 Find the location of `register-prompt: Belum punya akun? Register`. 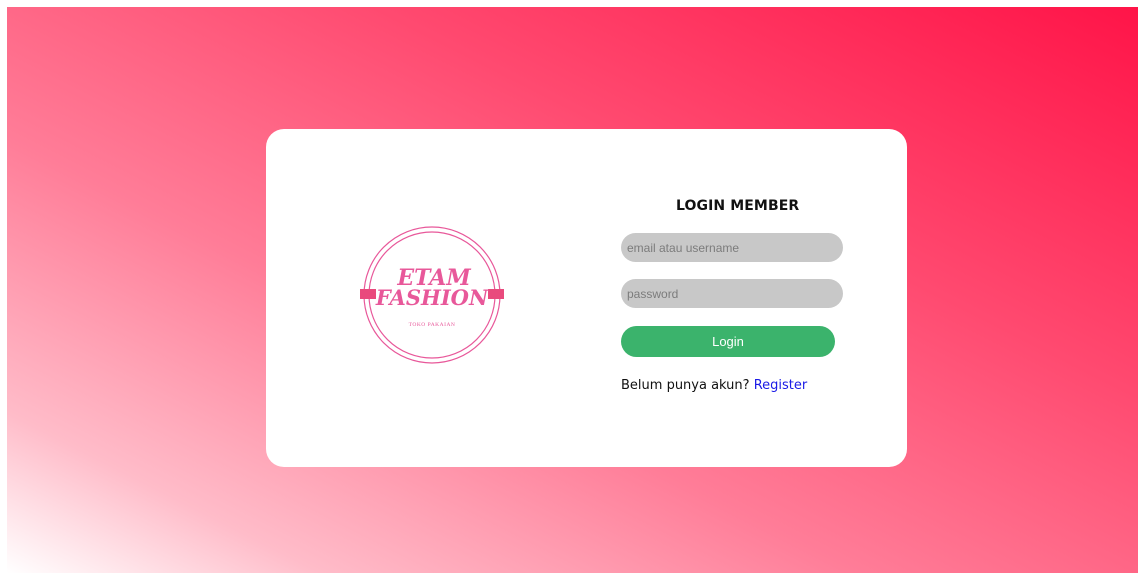

register-prompt: Belum punya akun? Register is located at coordinates (714, 385).